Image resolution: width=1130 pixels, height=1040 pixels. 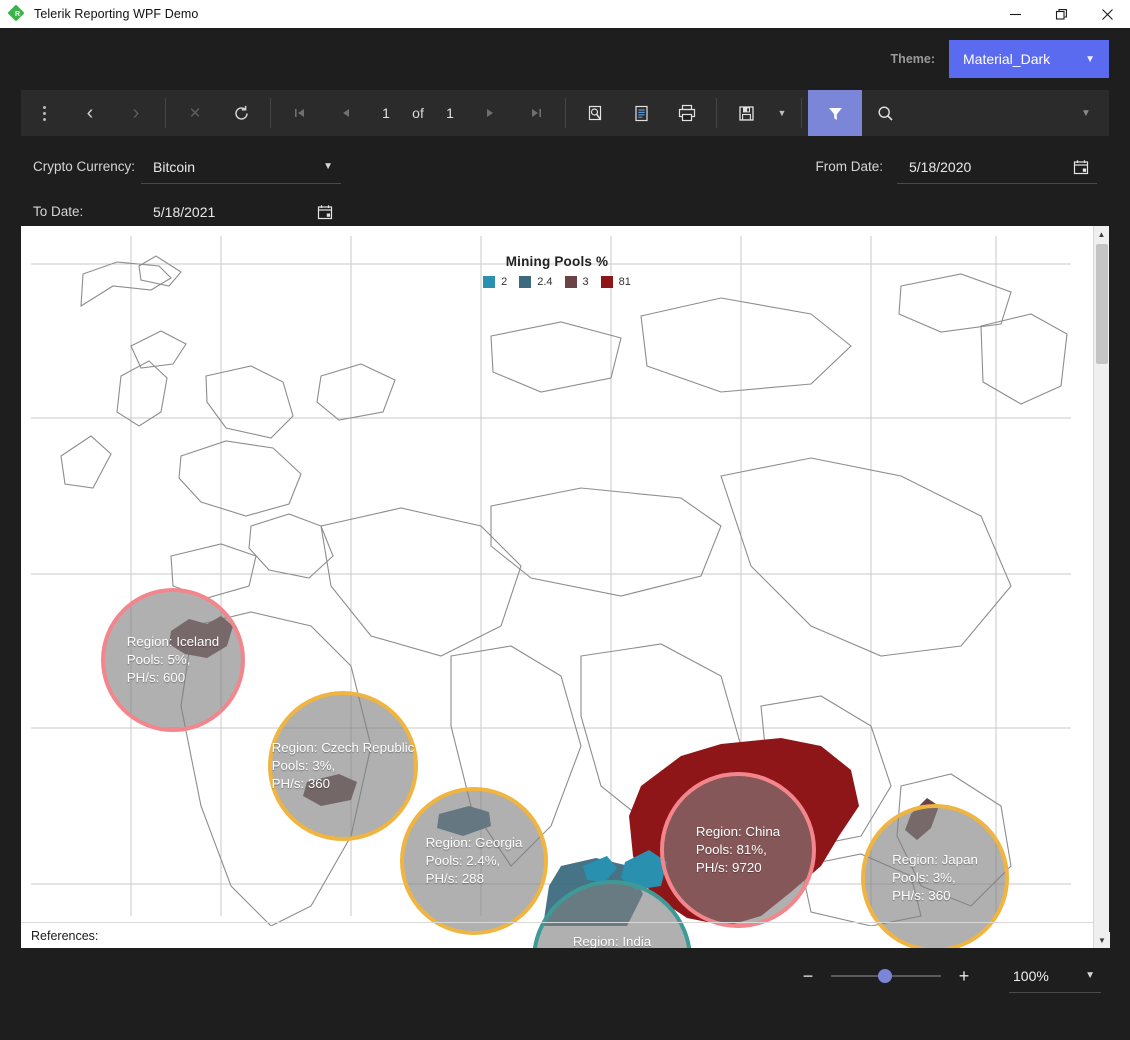 What do you see at coordinates (615, 282) in the screenshot?
I see `legend-item: 81` at bounding box center [615, 282].